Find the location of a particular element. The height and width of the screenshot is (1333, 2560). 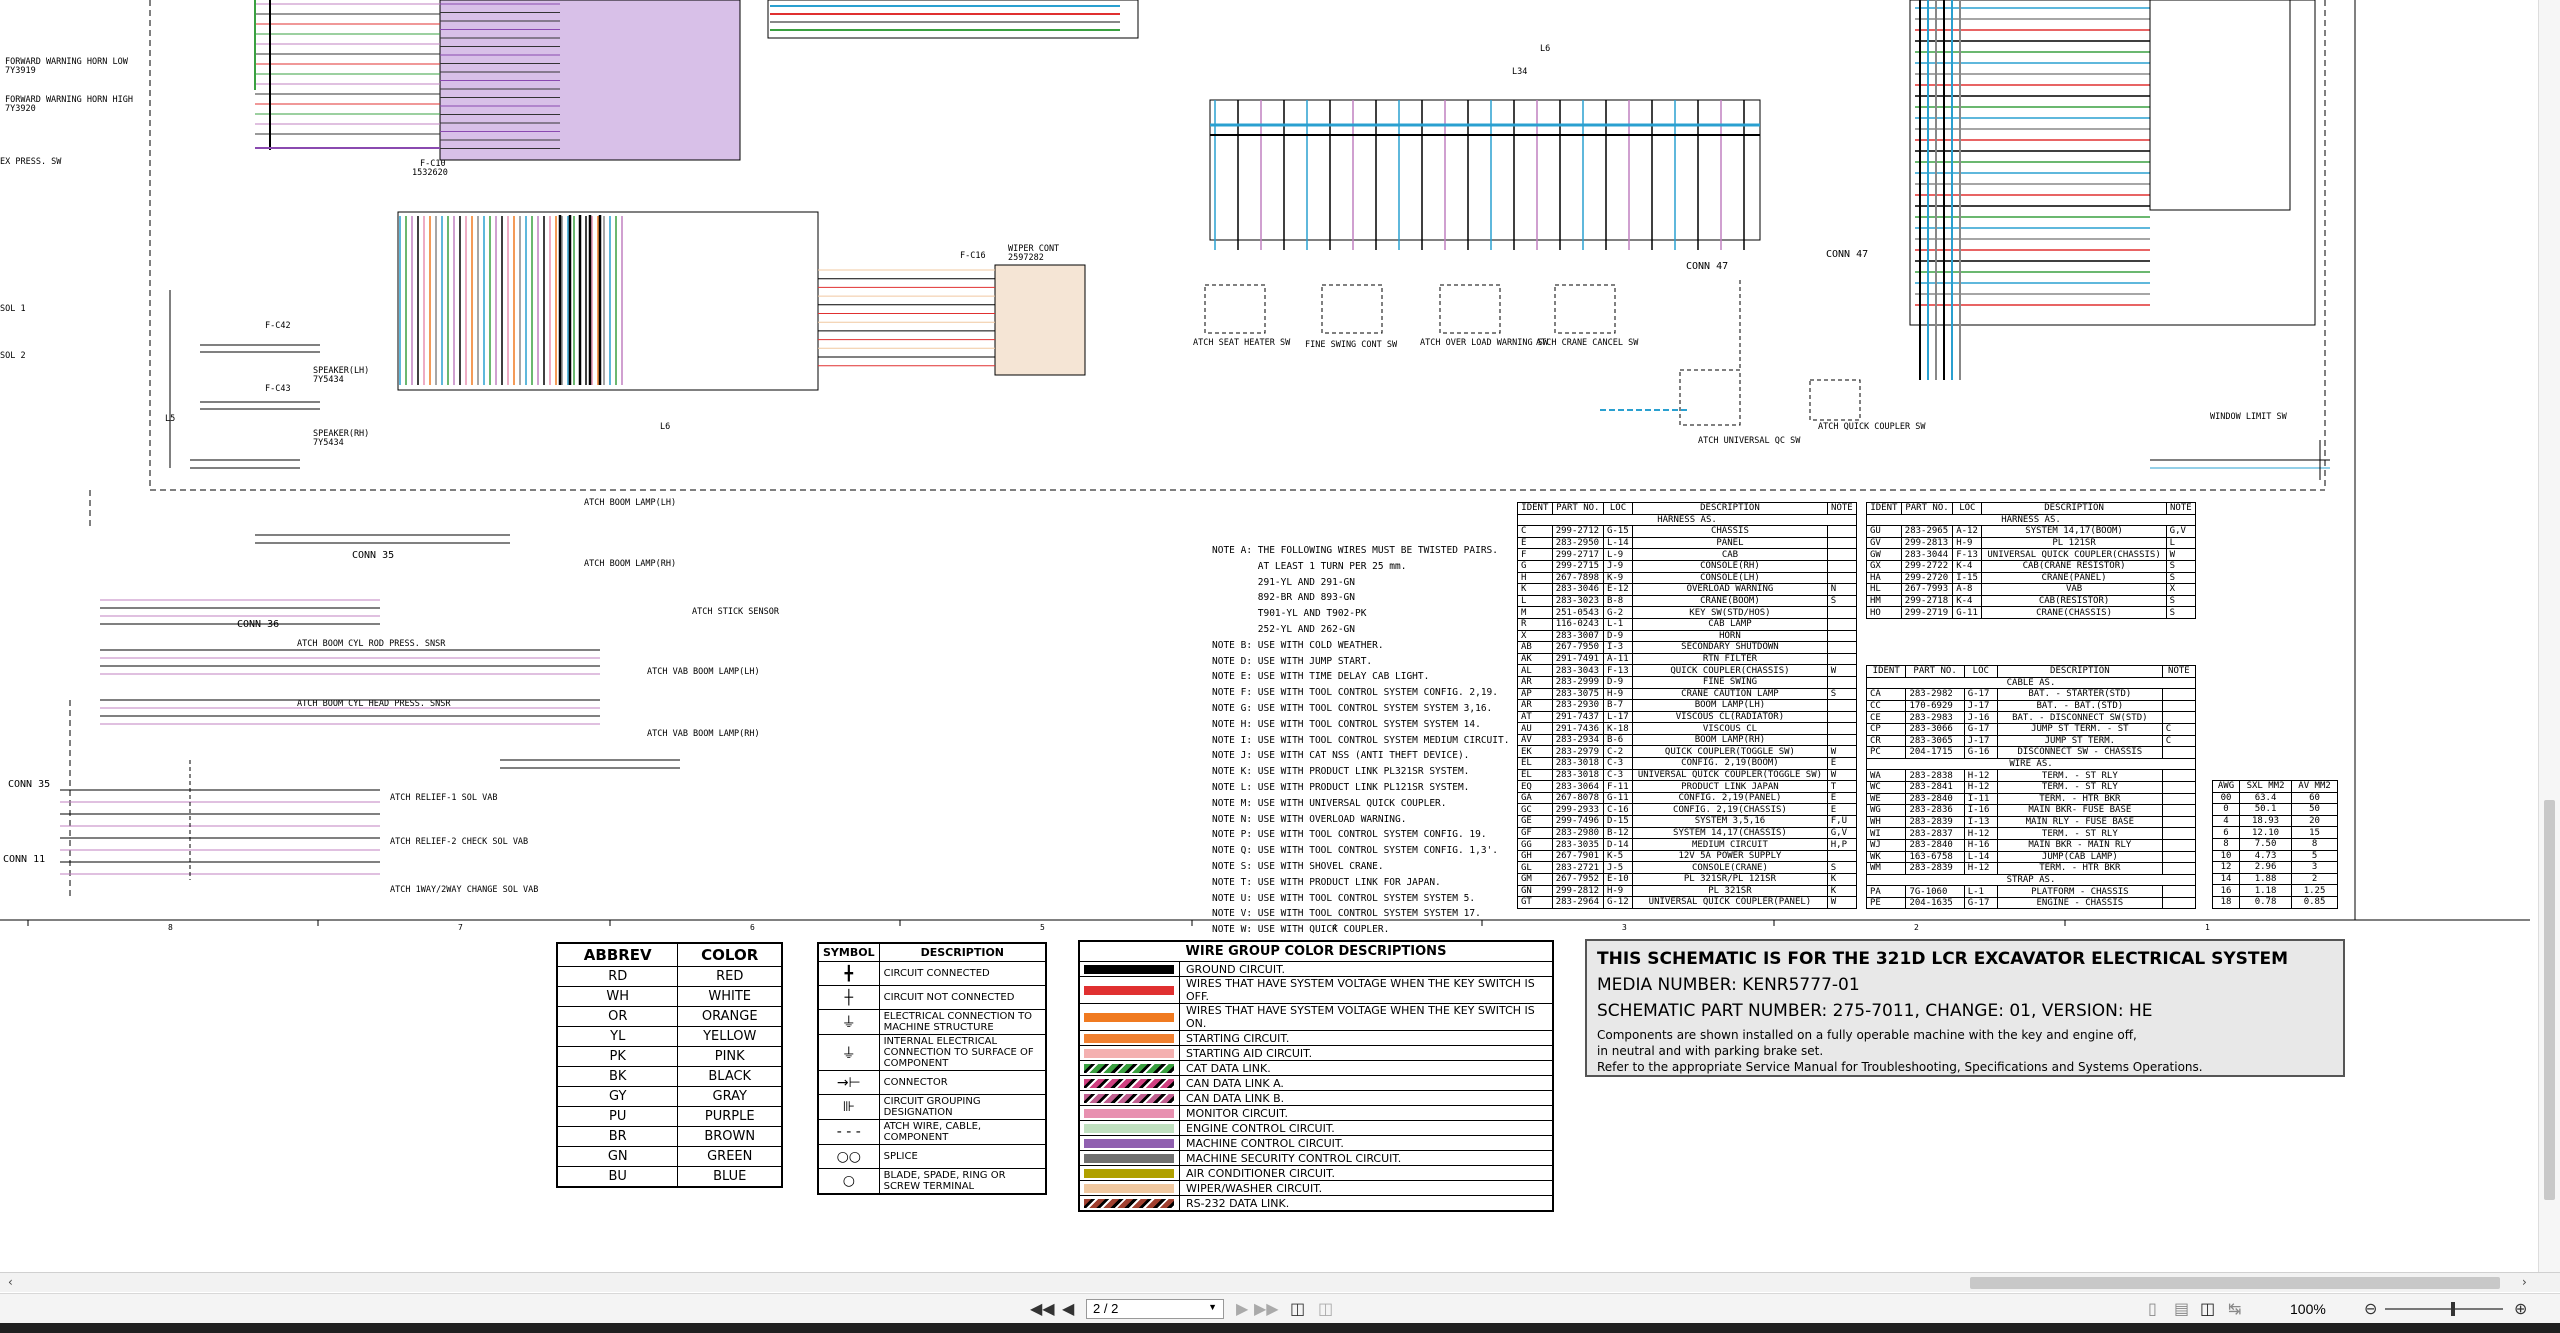

vertical-scroll-thumb is located at coordinates (2549, 1000).